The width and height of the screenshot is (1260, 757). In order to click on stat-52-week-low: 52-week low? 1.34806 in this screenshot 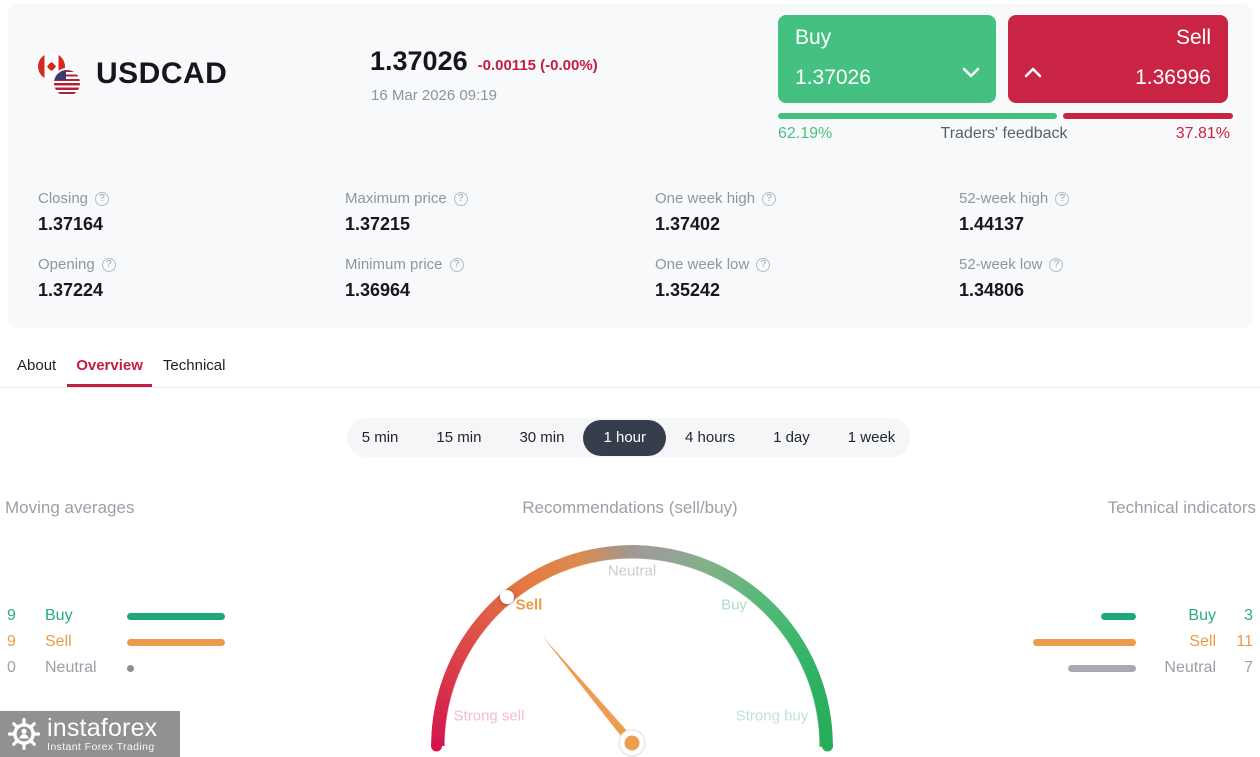, I will do `click(1011, 278)`.